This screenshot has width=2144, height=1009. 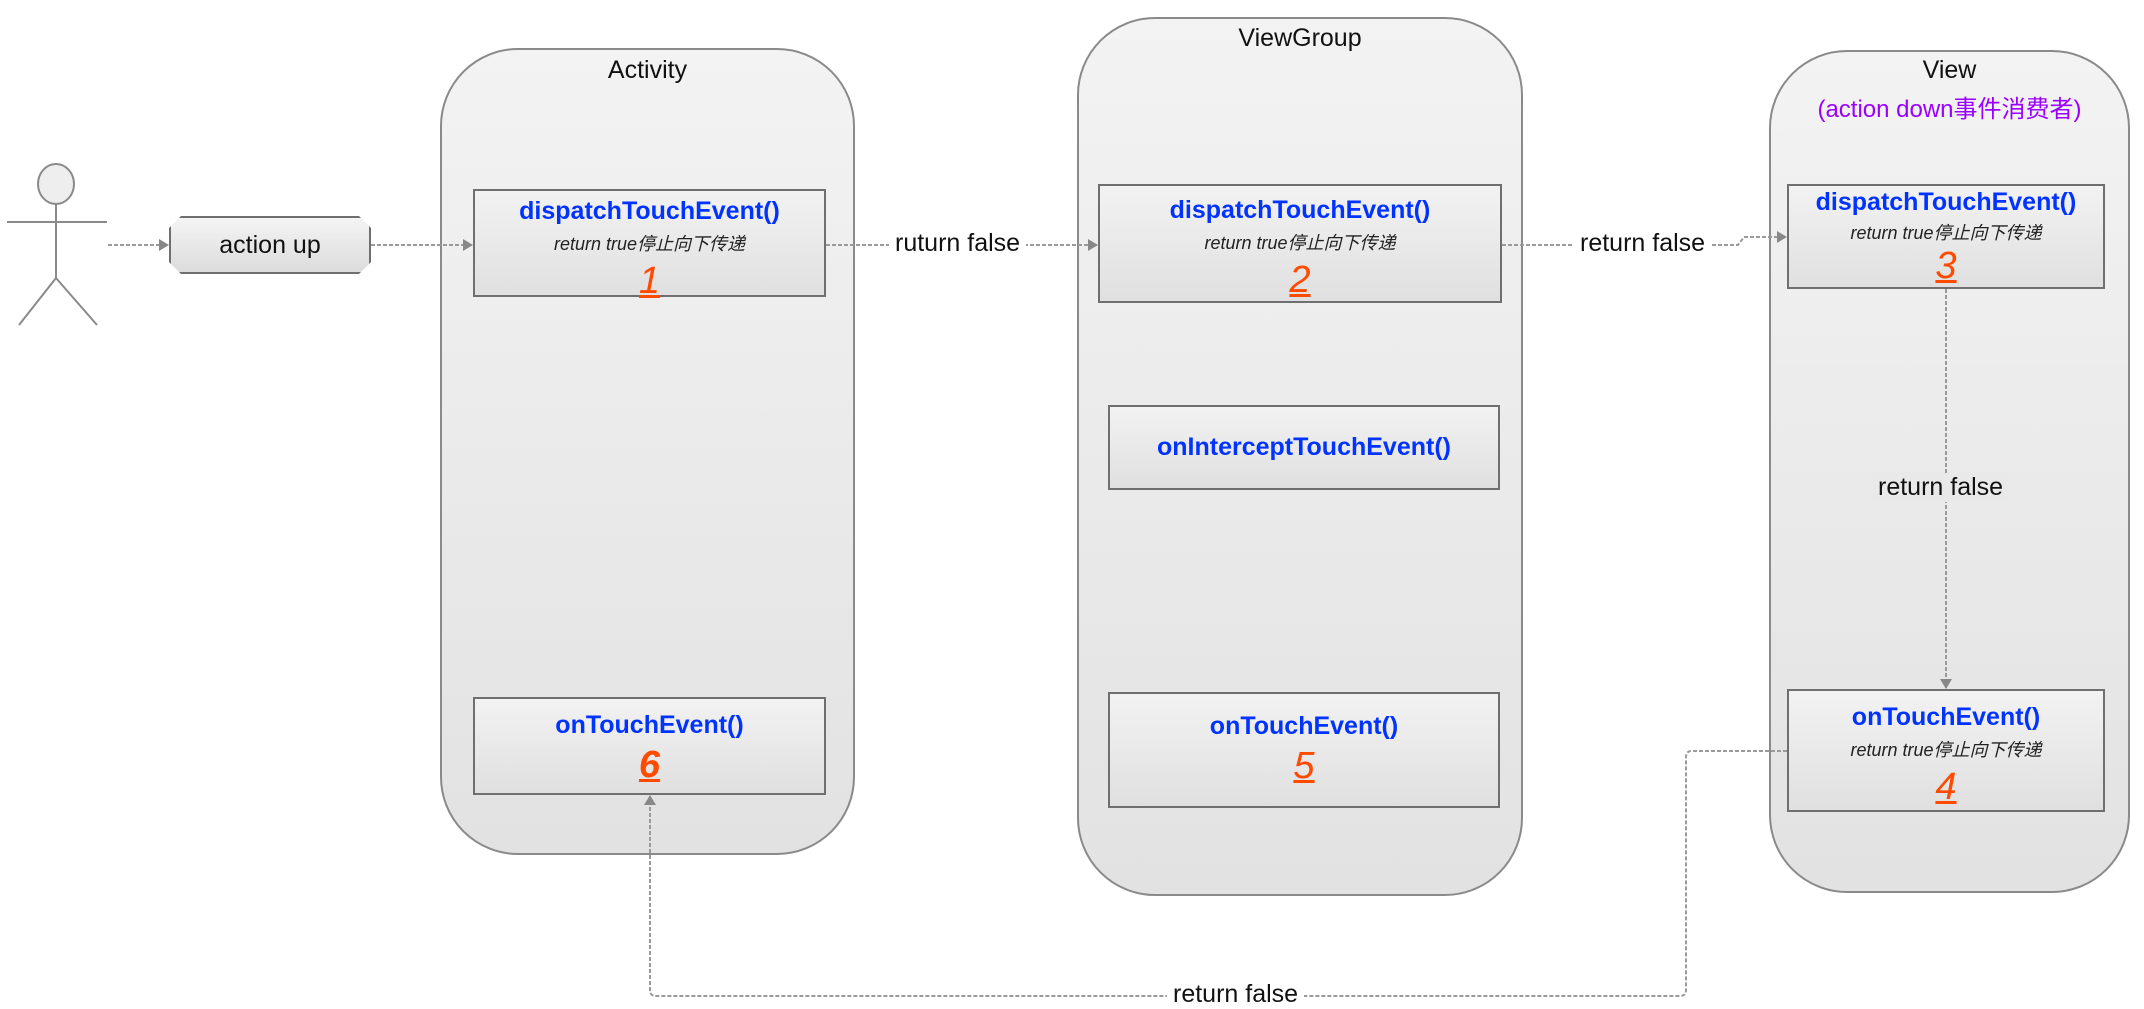 I want to click on step-number: 6, so click(x=649, y=765).